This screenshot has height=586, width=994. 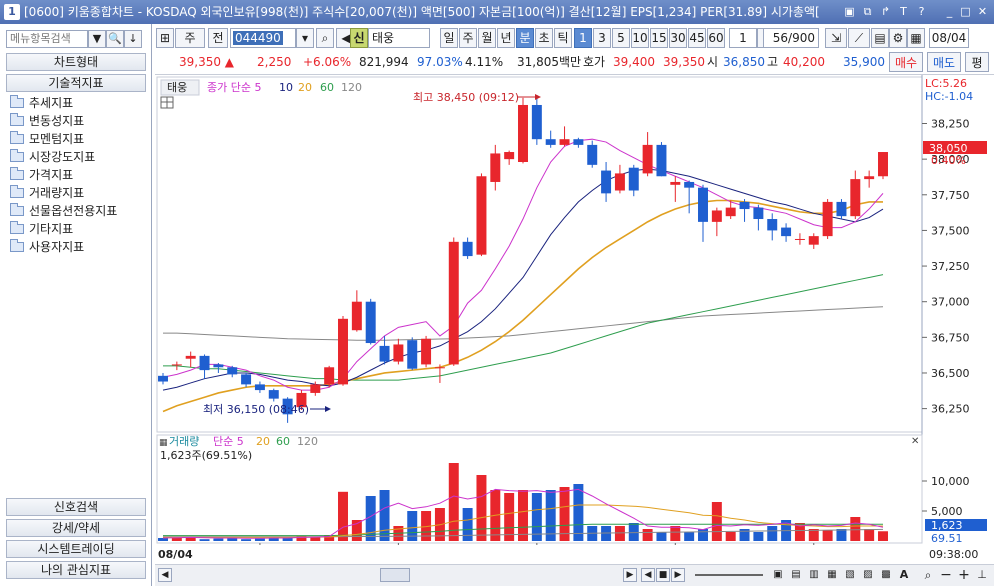 I want to click on legend-vol-ma20: 20, so click(x=263, y=441).